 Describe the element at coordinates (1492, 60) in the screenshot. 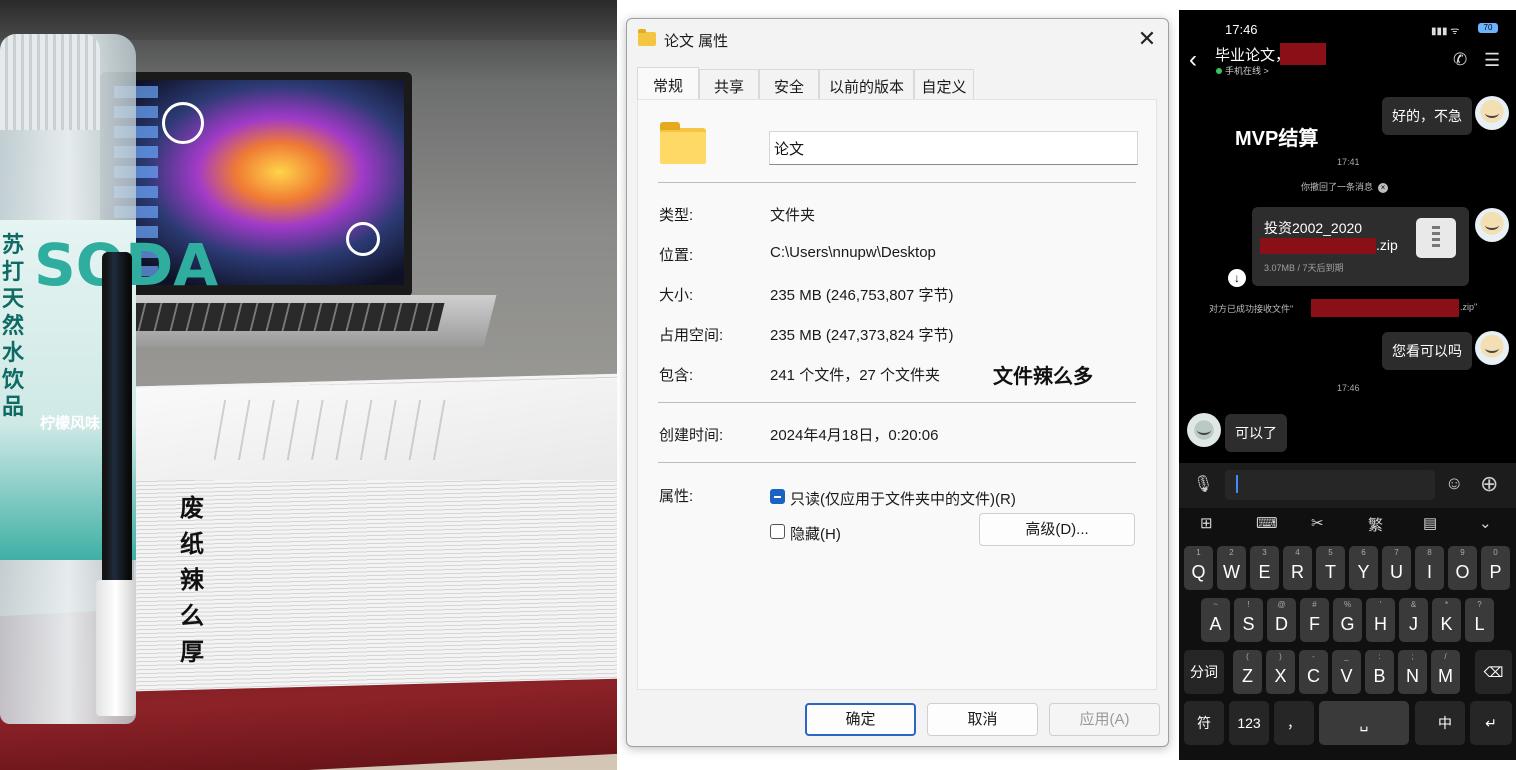

I see `menu-icon: ☰` at that location.